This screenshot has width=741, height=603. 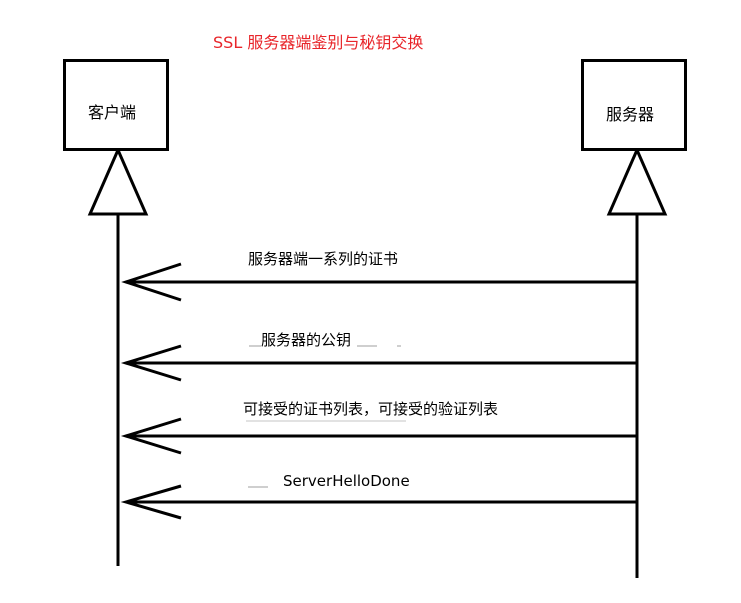 What do you see at coordinates (630, 114) in the screenshot?
I see `server-label: 服务器` at bounding box center [630, 114].